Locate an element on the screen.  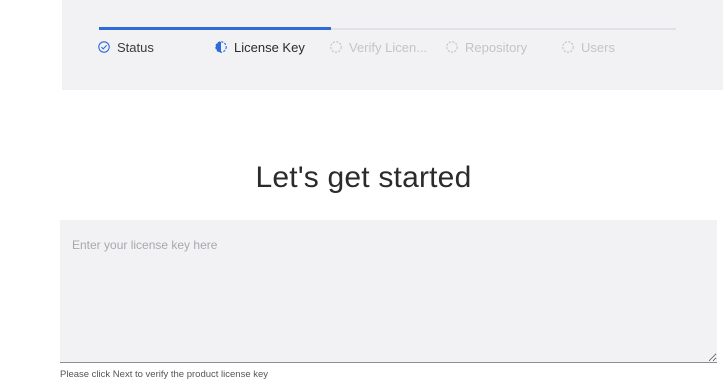
step-users-label: Users is located at coordinates (598, 47).